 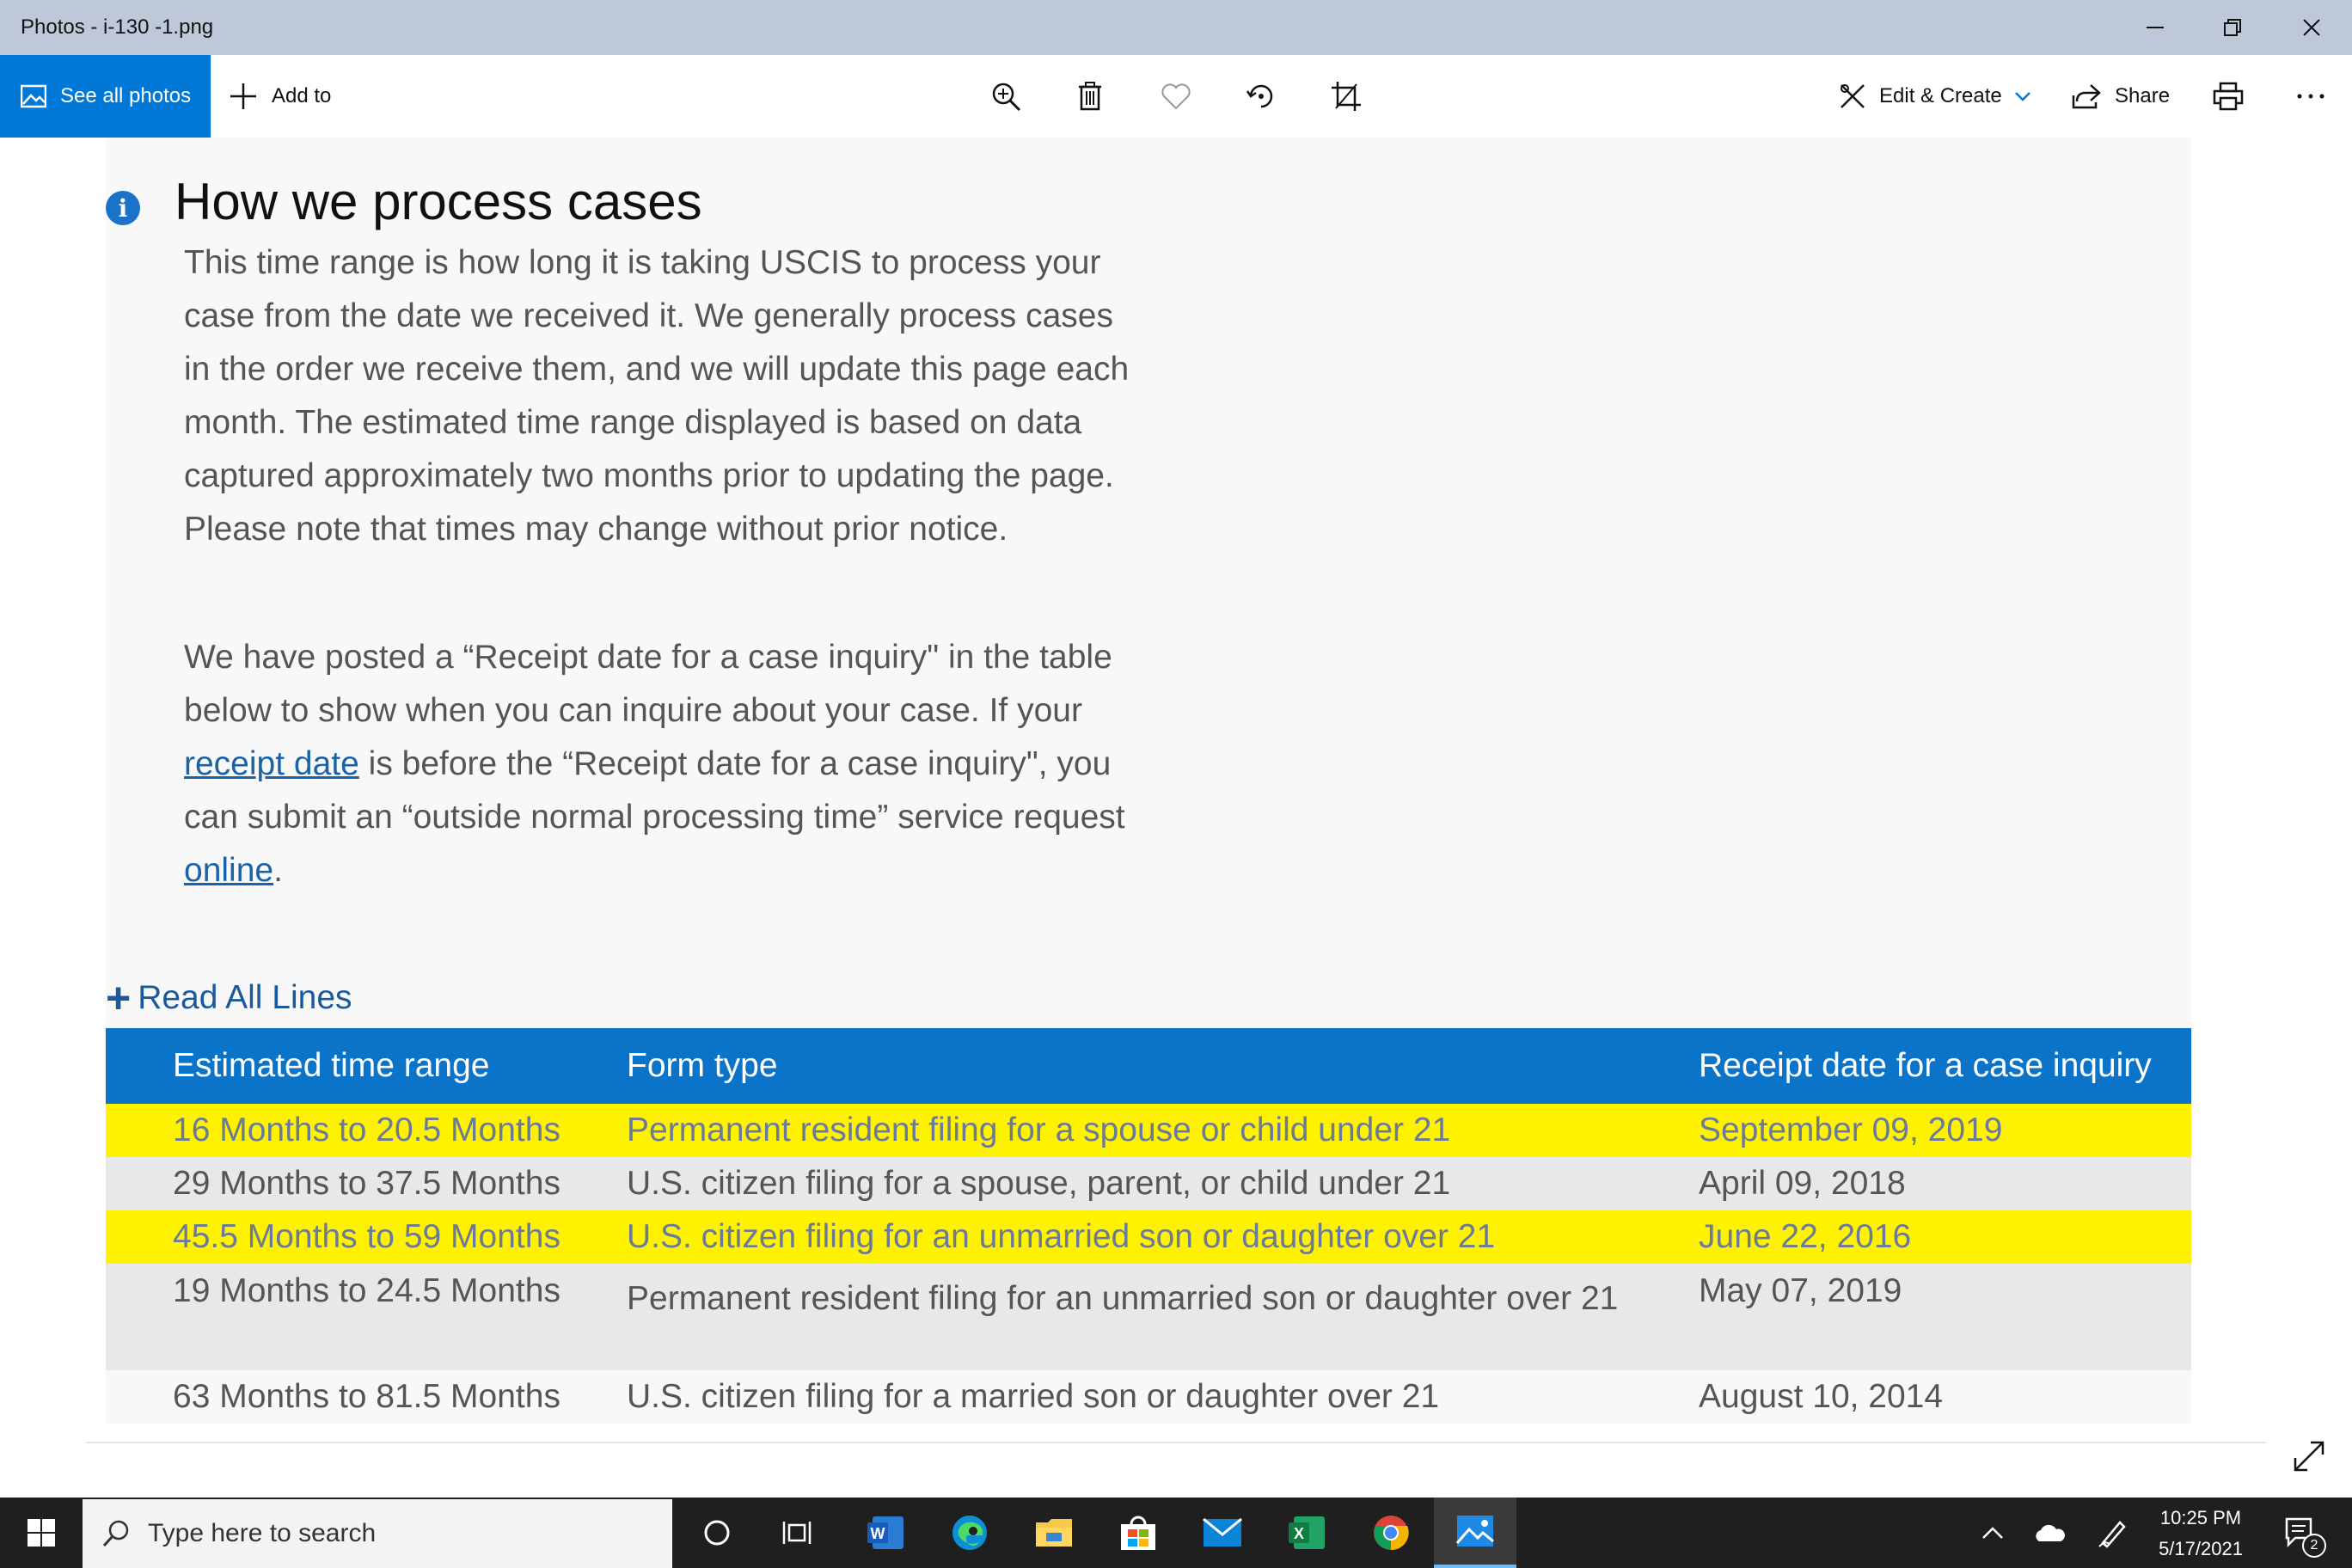 I want to click on read-all-lines-toggle: + Read All Lines, so click(x=229, y=998).